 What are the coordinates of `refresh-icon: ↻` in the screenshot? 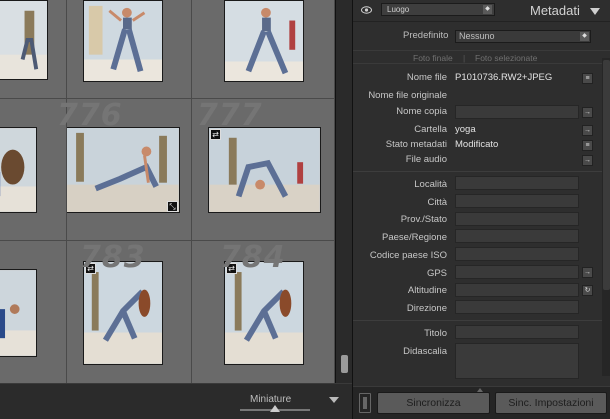 It's located at (587, 290).